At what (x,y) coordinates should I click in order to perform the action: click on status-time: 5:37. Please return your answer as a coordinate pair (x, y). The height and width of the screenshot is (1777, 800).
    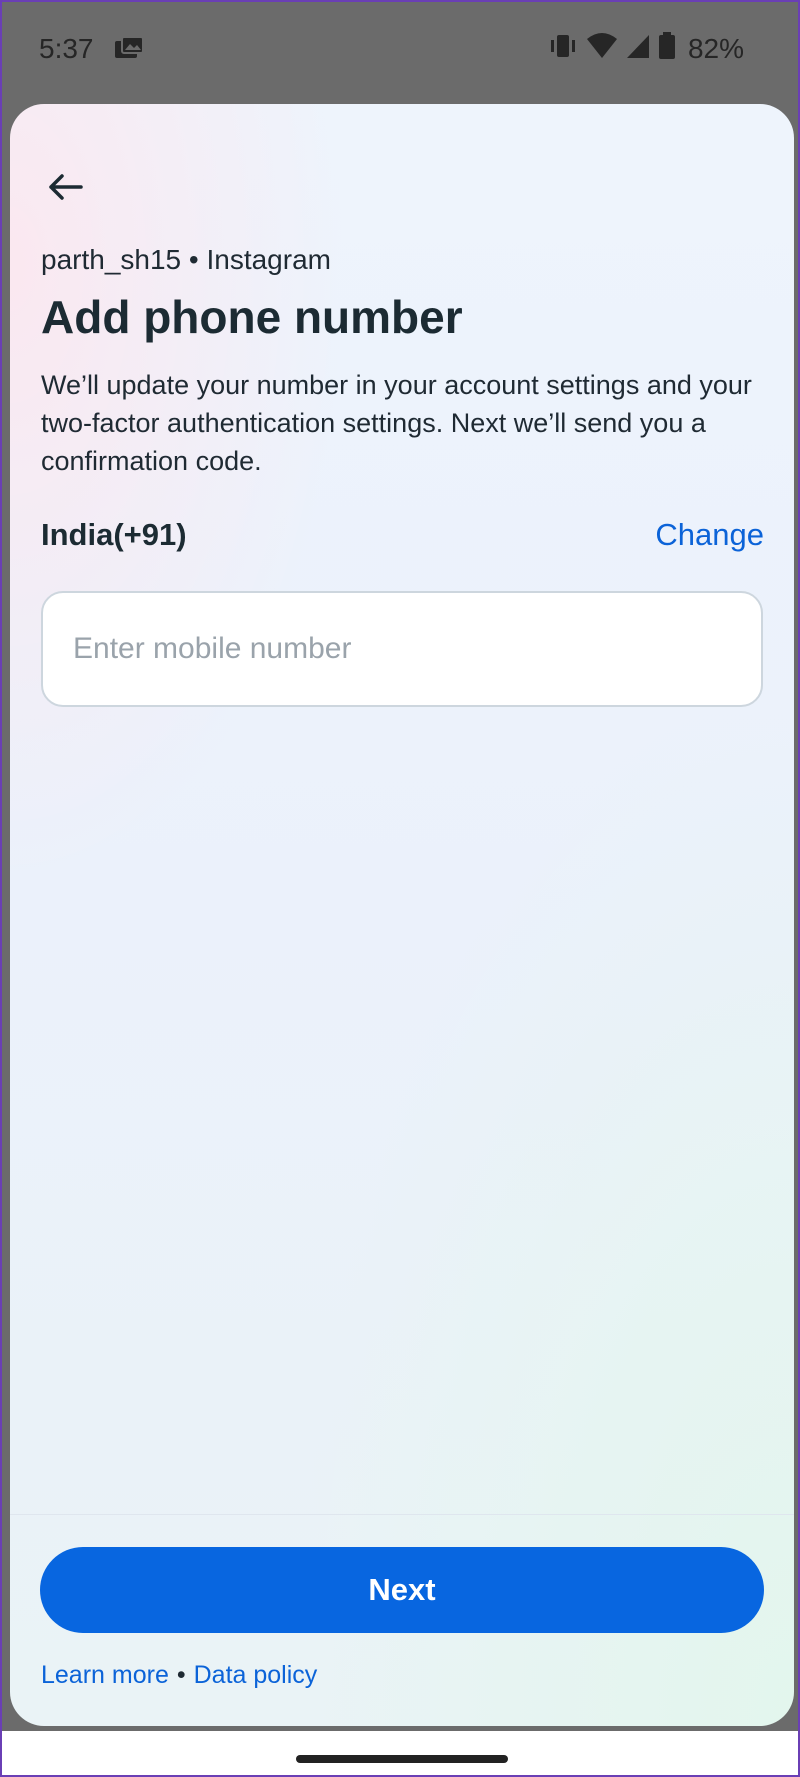
    Looking at the image, I should click on (66, 48).